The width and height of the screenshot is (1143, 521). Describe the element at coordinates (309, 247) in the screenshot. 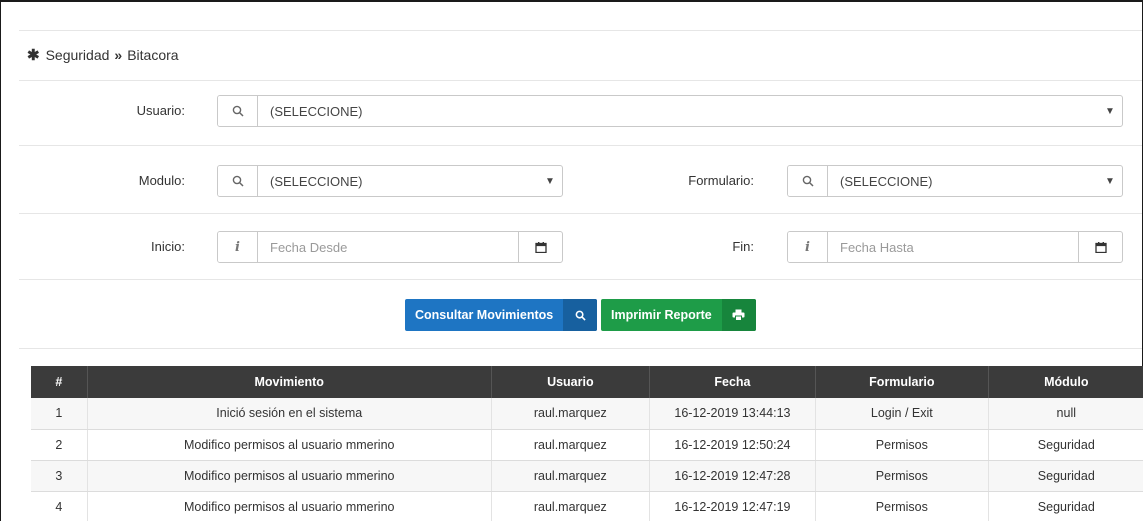

I see `fecha-desde-placeholder: Fecha Desde` at that location.